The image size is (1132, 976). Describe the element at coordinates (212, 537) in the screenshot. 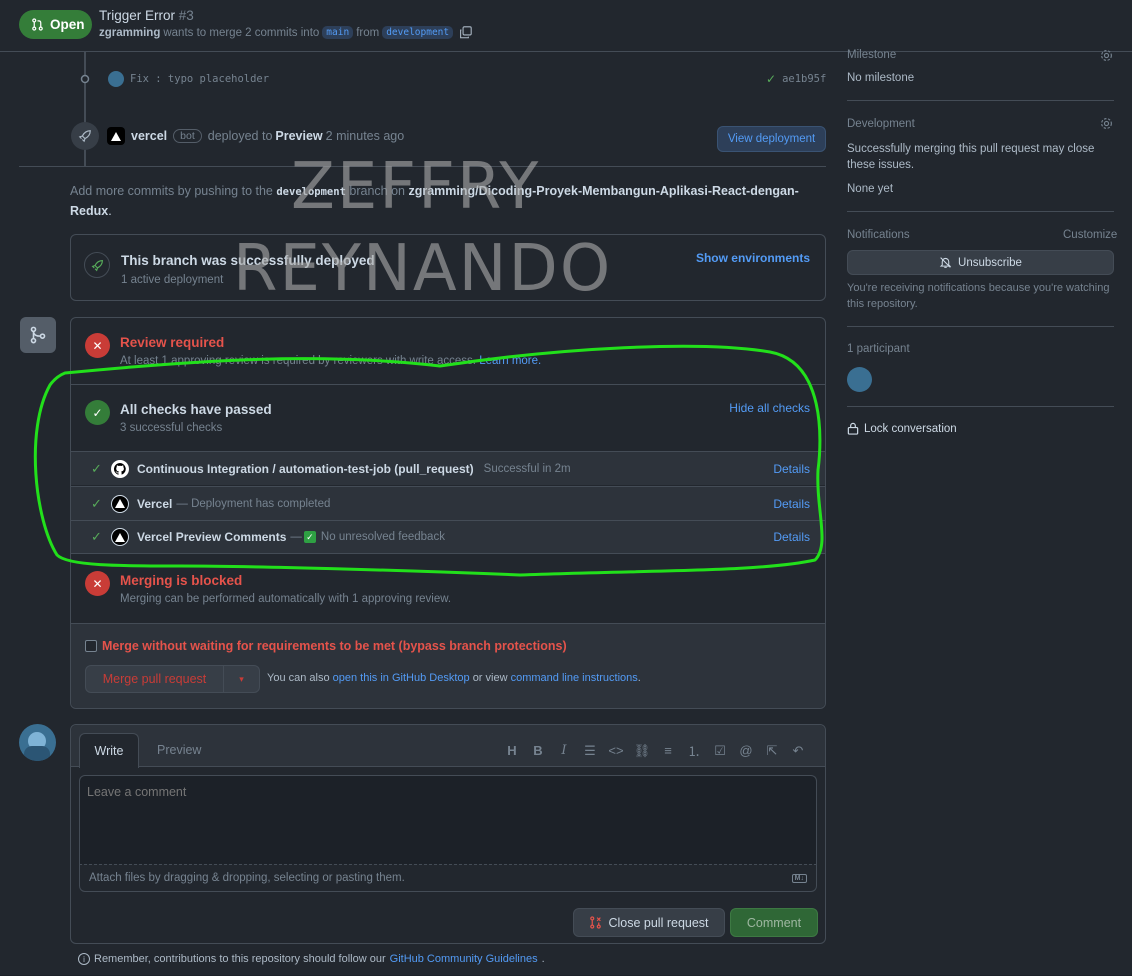

I see `check-name: Vercel Preview Comments` at that location.